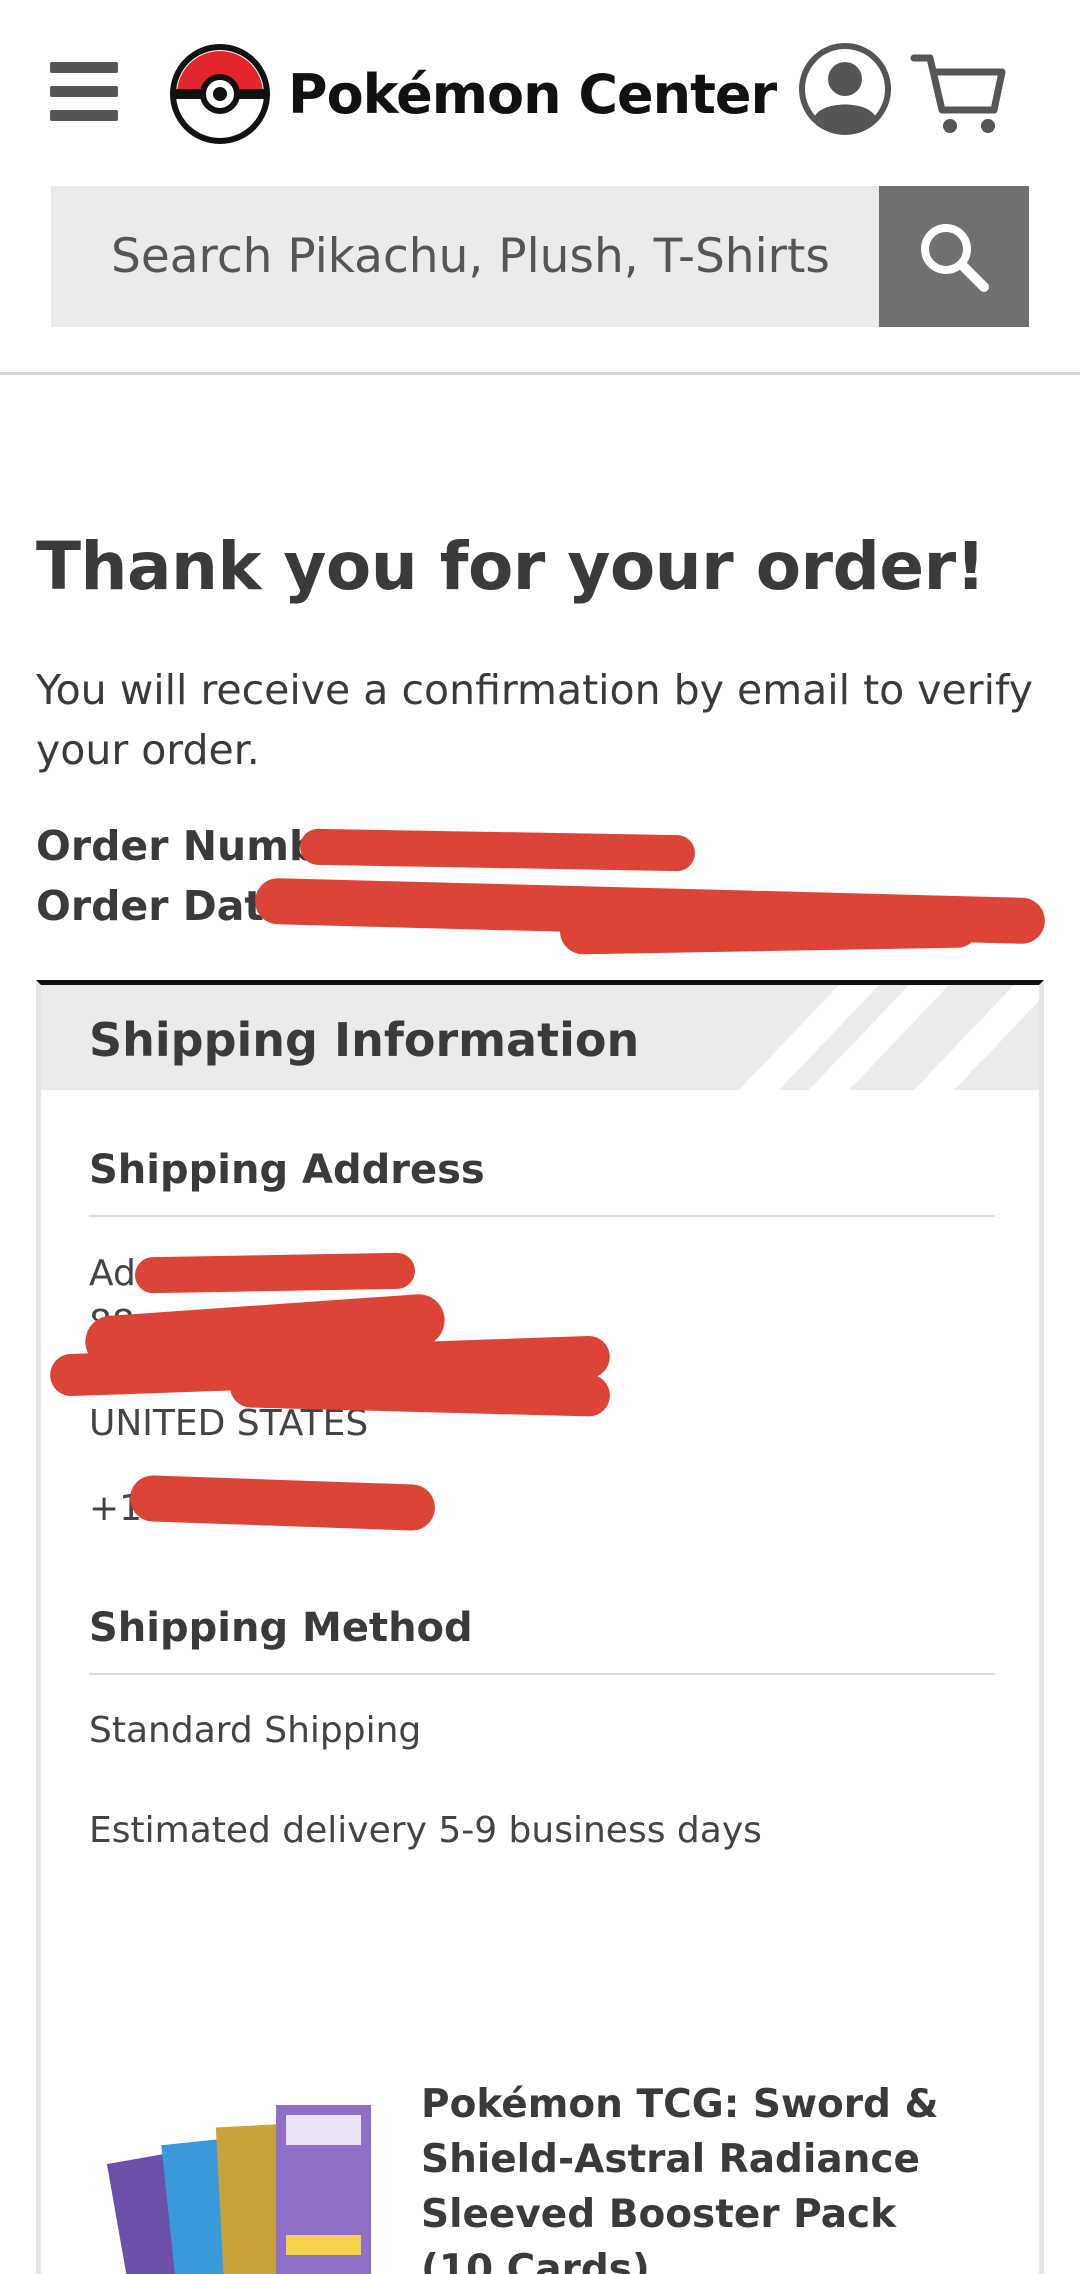  I want to click on product-image, so click(251, 2179).